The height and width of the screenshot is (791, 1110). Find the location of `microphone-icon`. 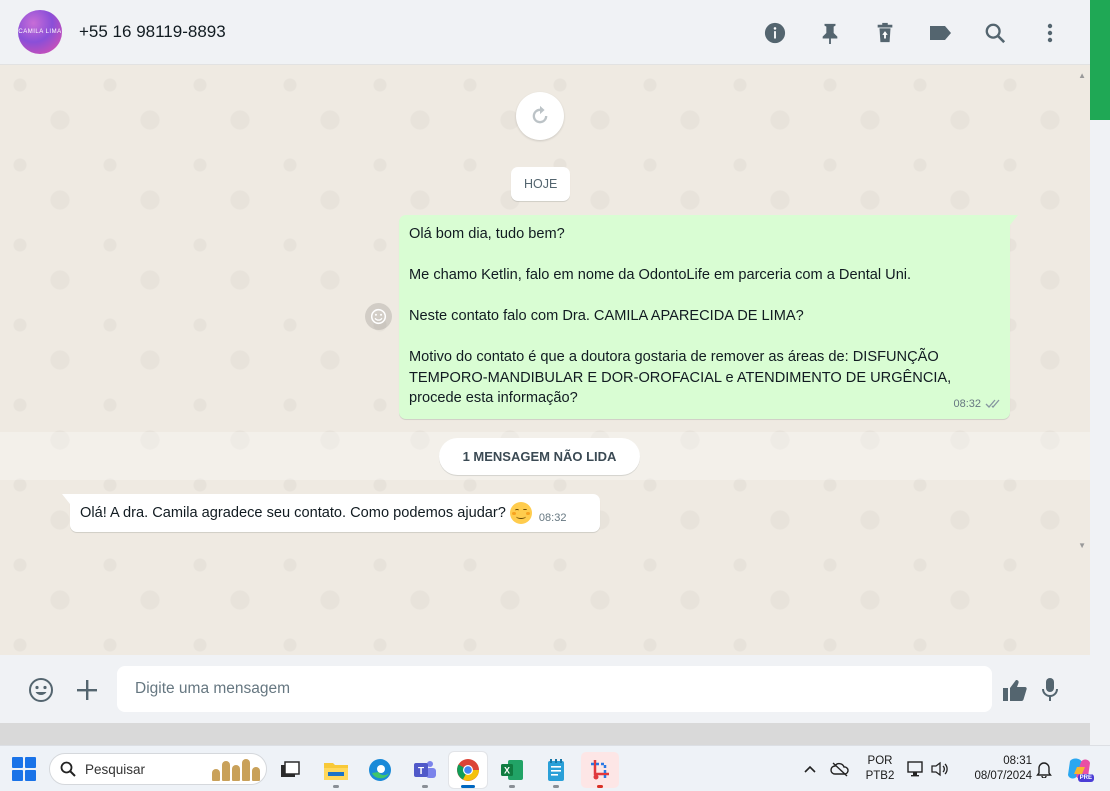

microphone-icon is located at coordinates (1050, 690).